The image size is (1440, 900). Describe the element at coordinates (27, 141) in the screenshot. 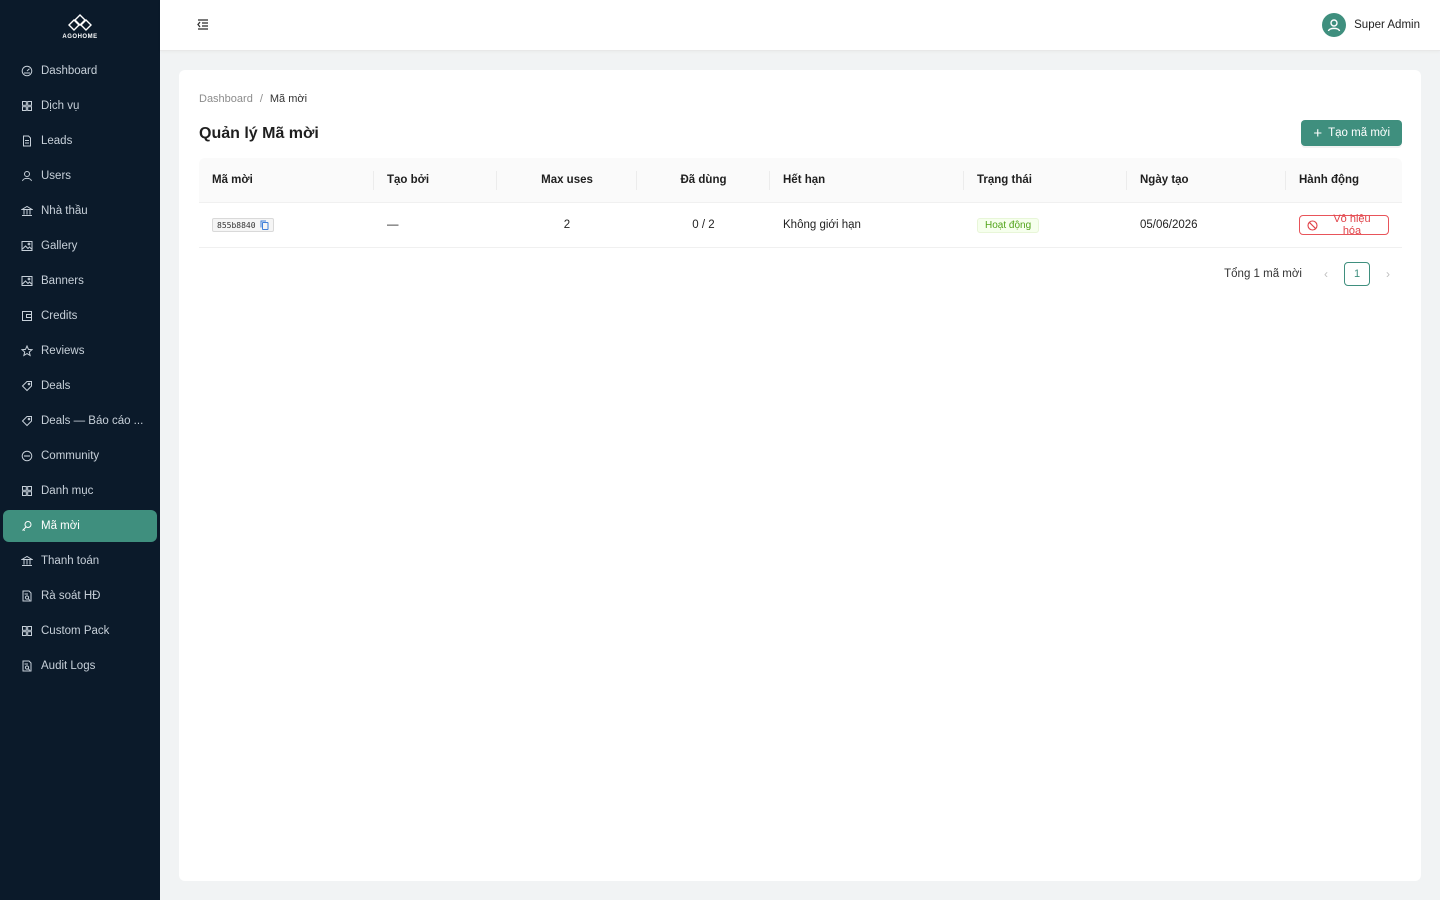

I see `document-icon` at that location.